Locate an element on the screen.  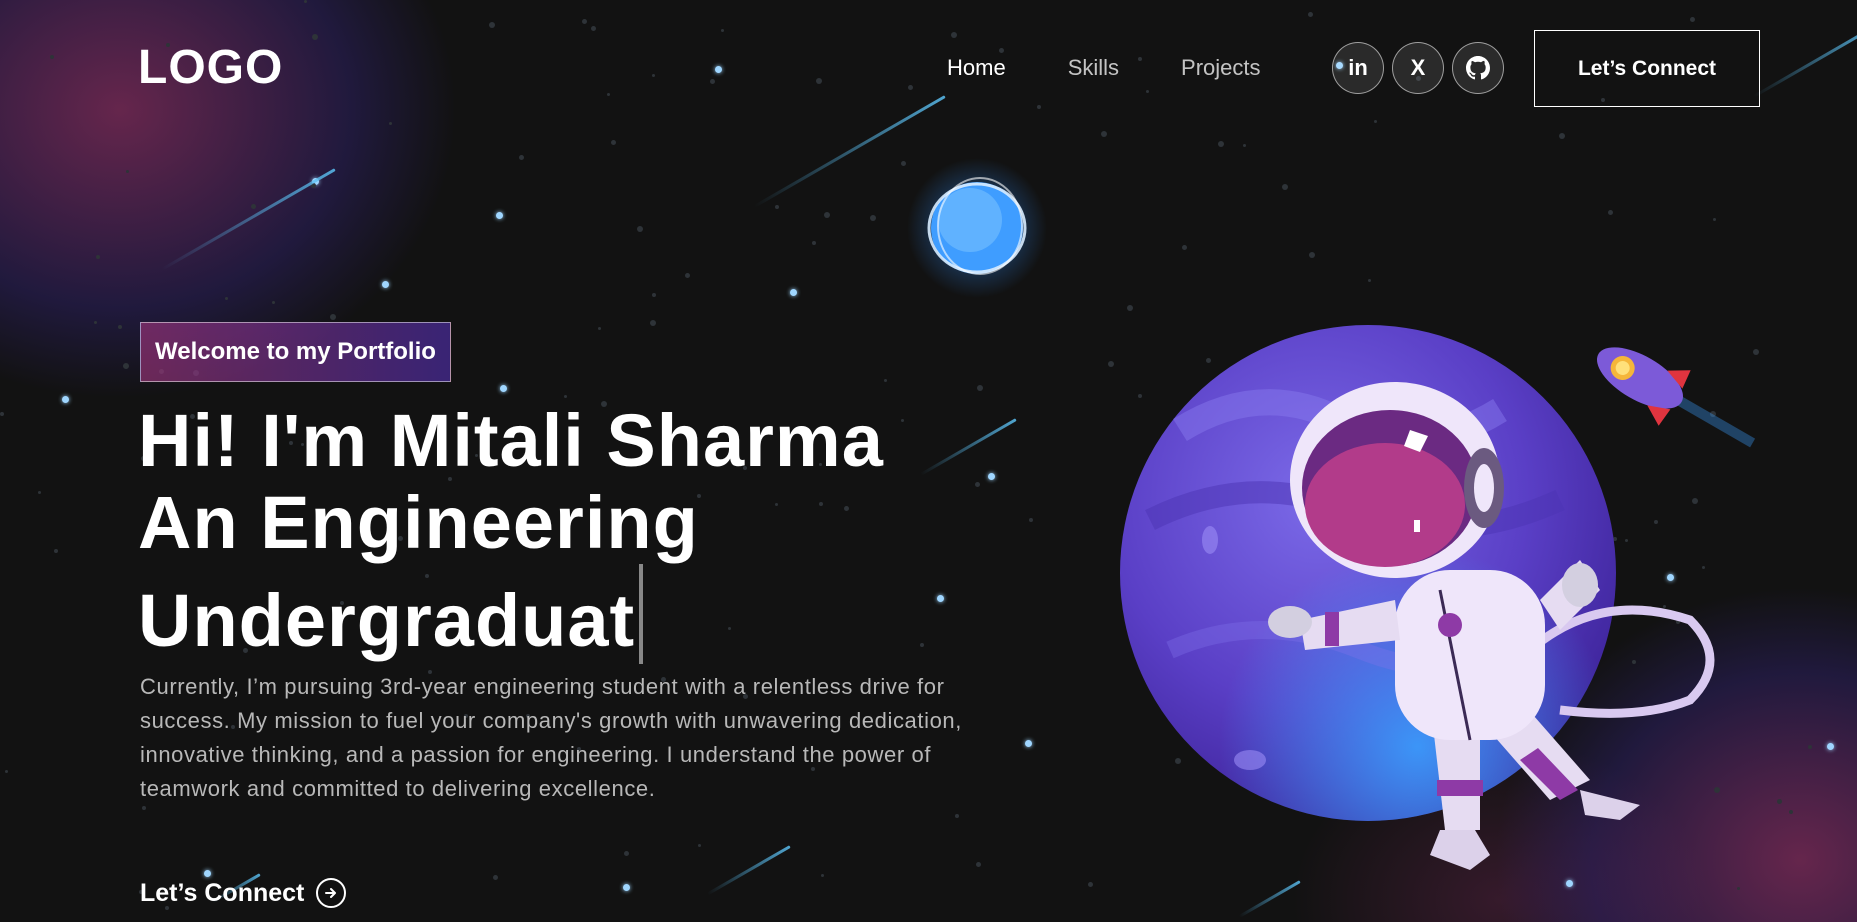
nav-link-home: Home is located at coordinates (976, 68).